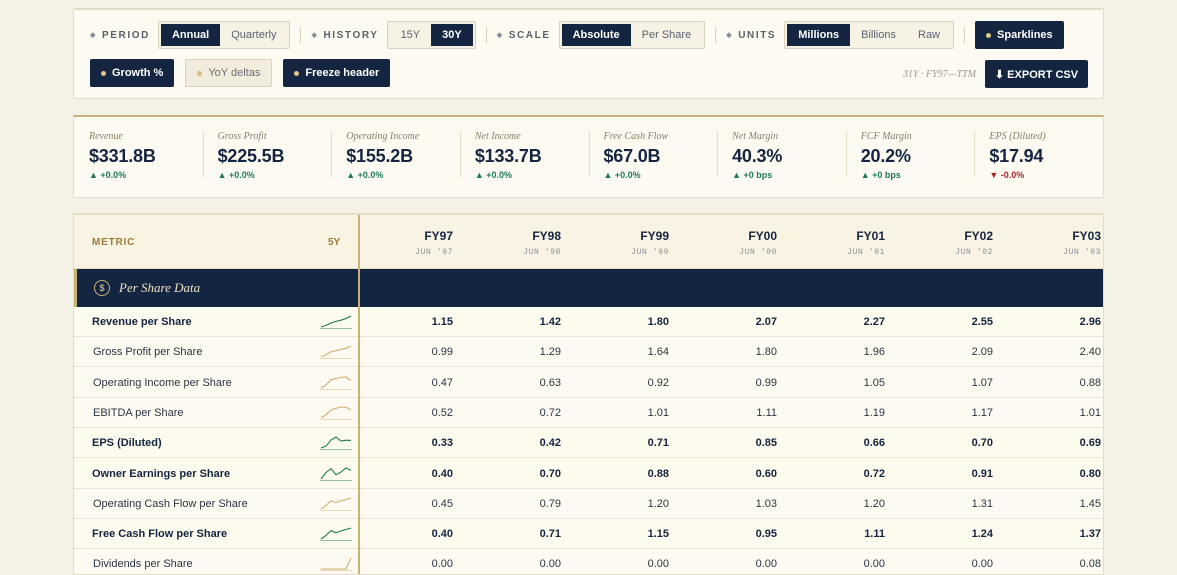 The height and width of the screenshot is (575, 1177). I want to click on column-header: FY03 JUN '03, so click(1056, 243).